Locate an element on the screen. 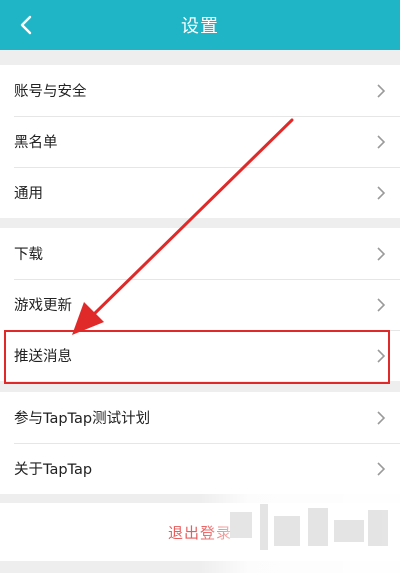  settings-item-about-taptap: 关于TapTap is located at coordinates (200, 468).